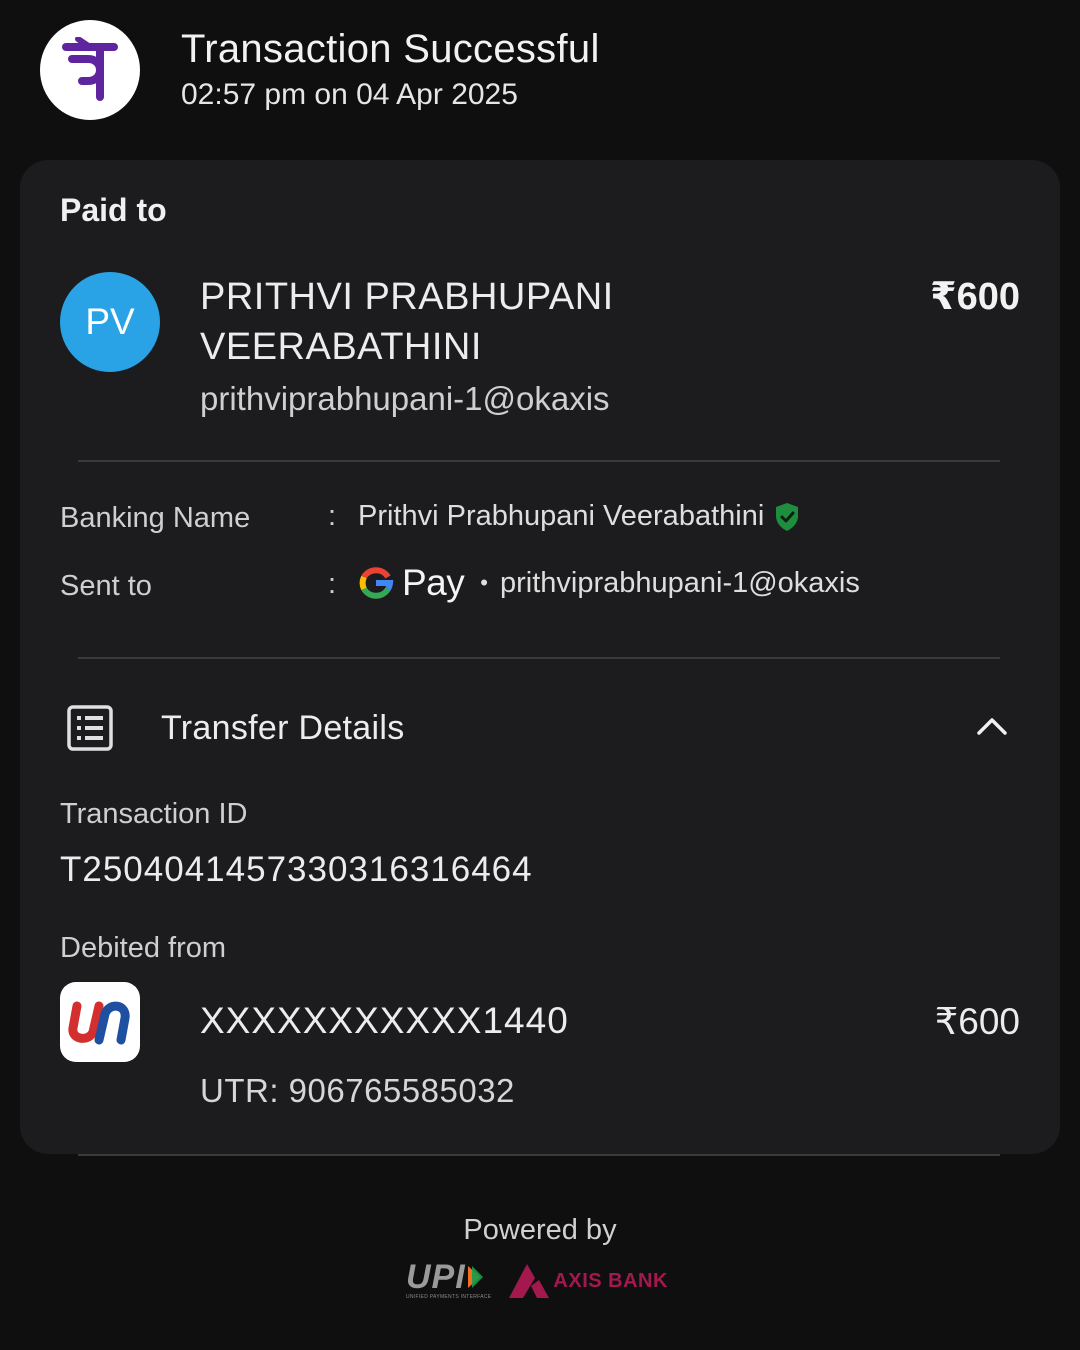 This screenshot has height=1350, width=1080. Describe the element at coordinates (975, 297) in the screenshot. I see `paid-amount: ₹600` at that location.